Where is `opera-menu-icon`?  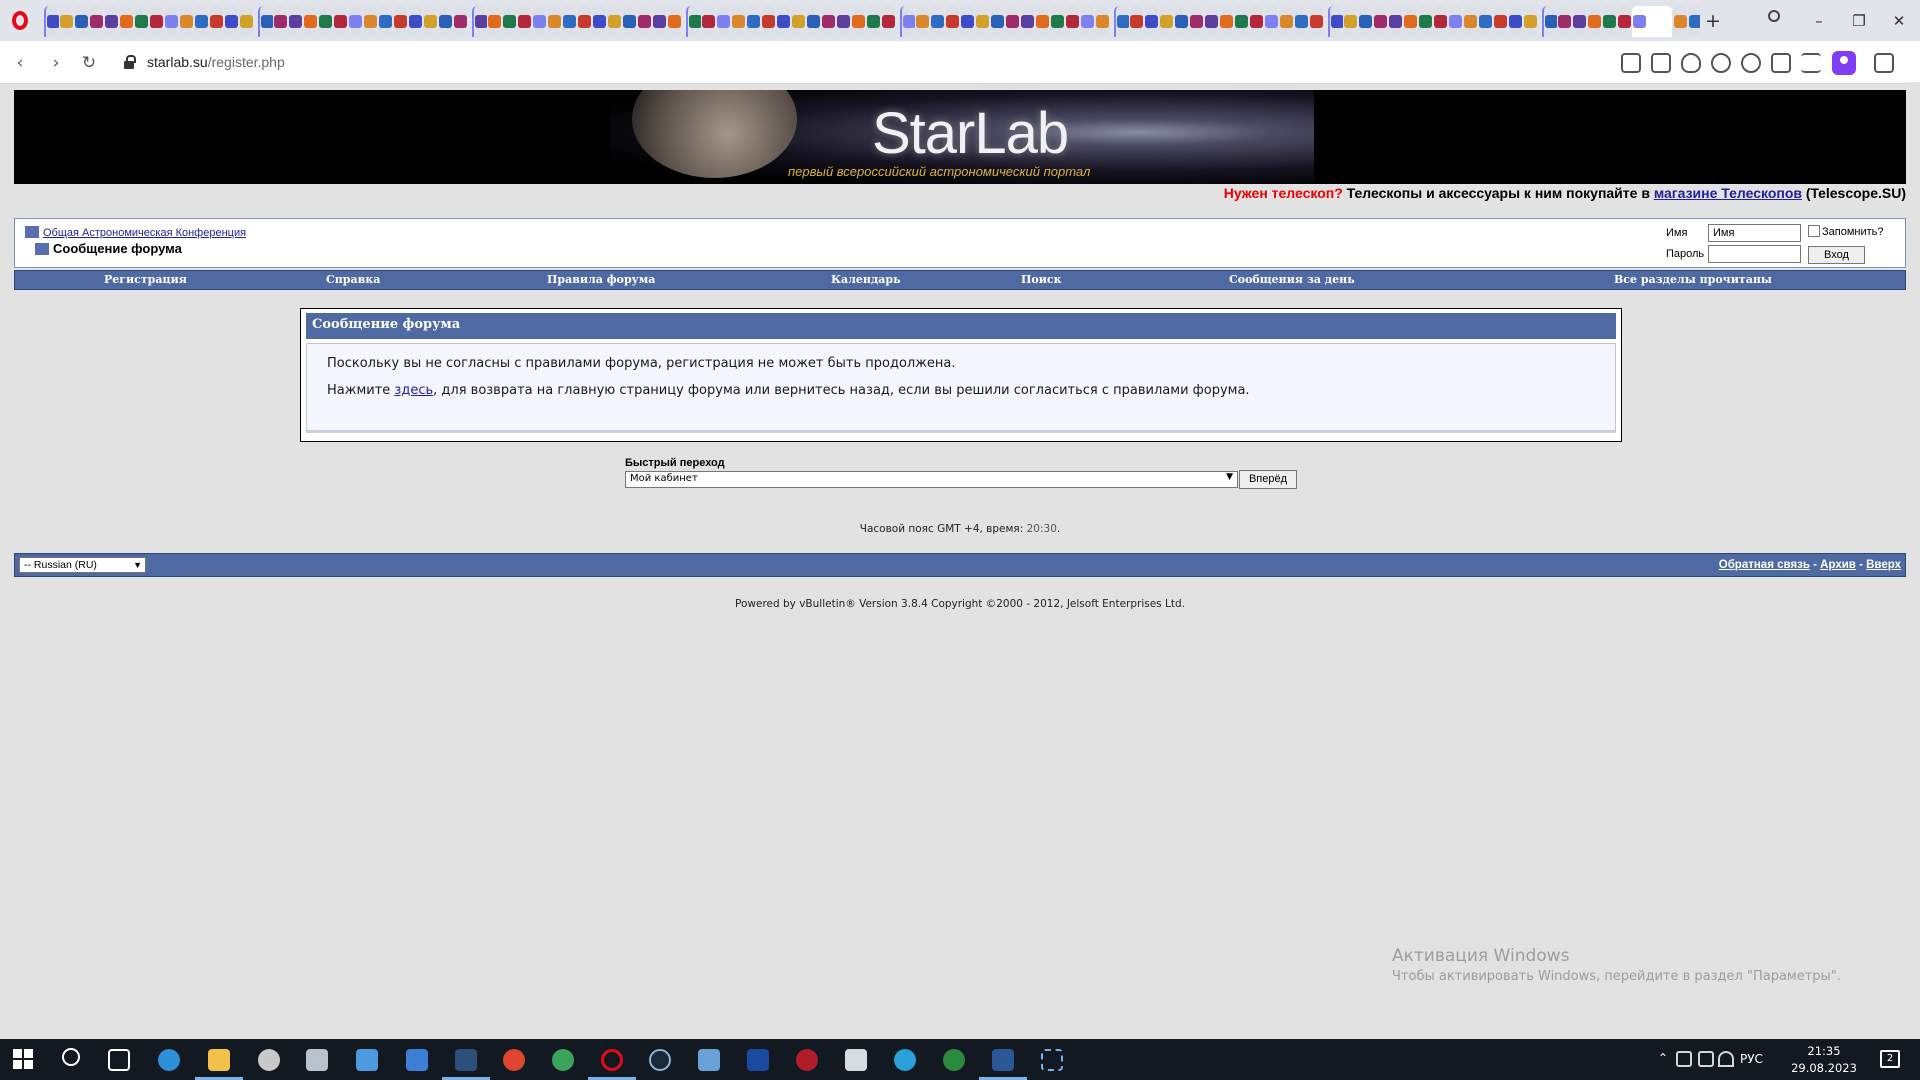 opera-menu-icon is located at coordinates (20, 20).